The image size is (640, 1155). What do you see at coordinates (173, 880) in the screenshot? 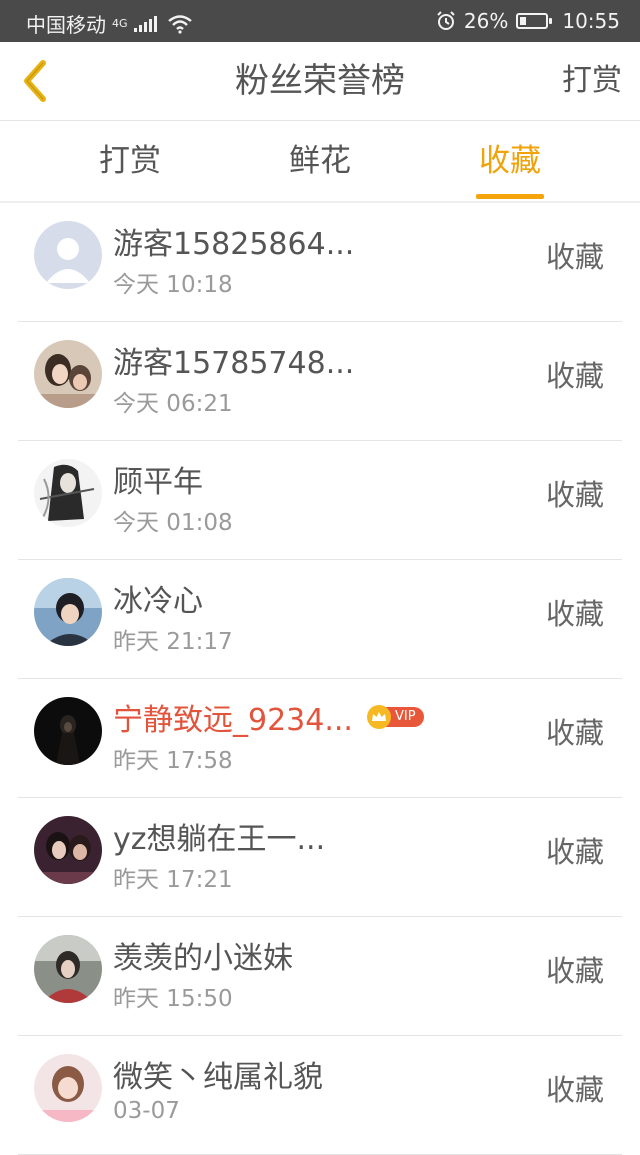
I see `timestamp: 昨天 17:21` at bounding box center [173, 880].